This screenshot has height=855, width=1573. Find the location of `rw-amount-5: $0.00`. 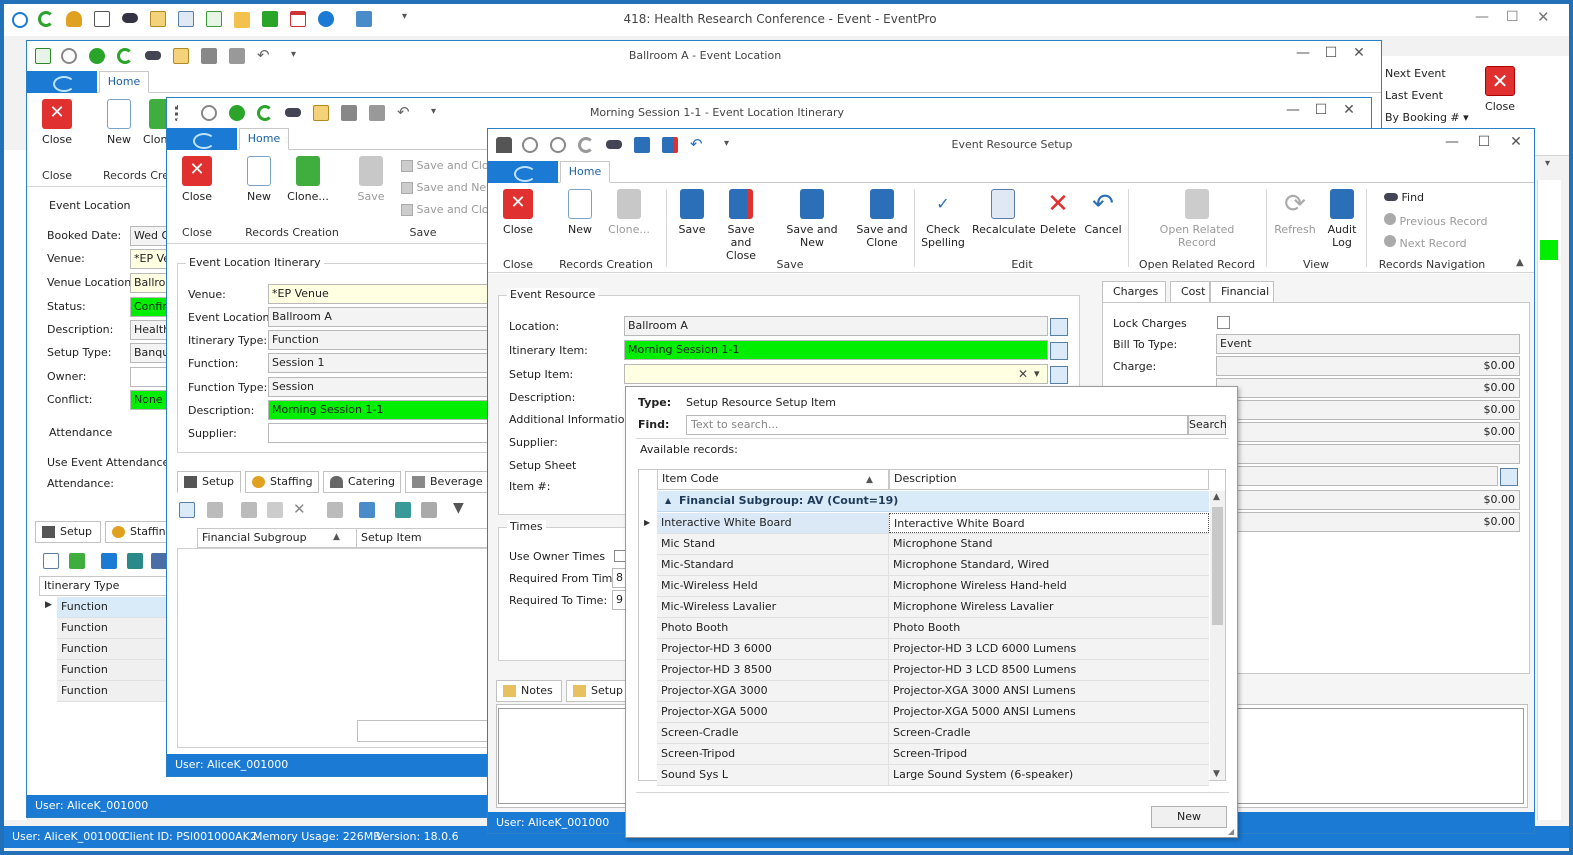

rw-amount-5: $0.00 is located at coordinates (1368, 522).